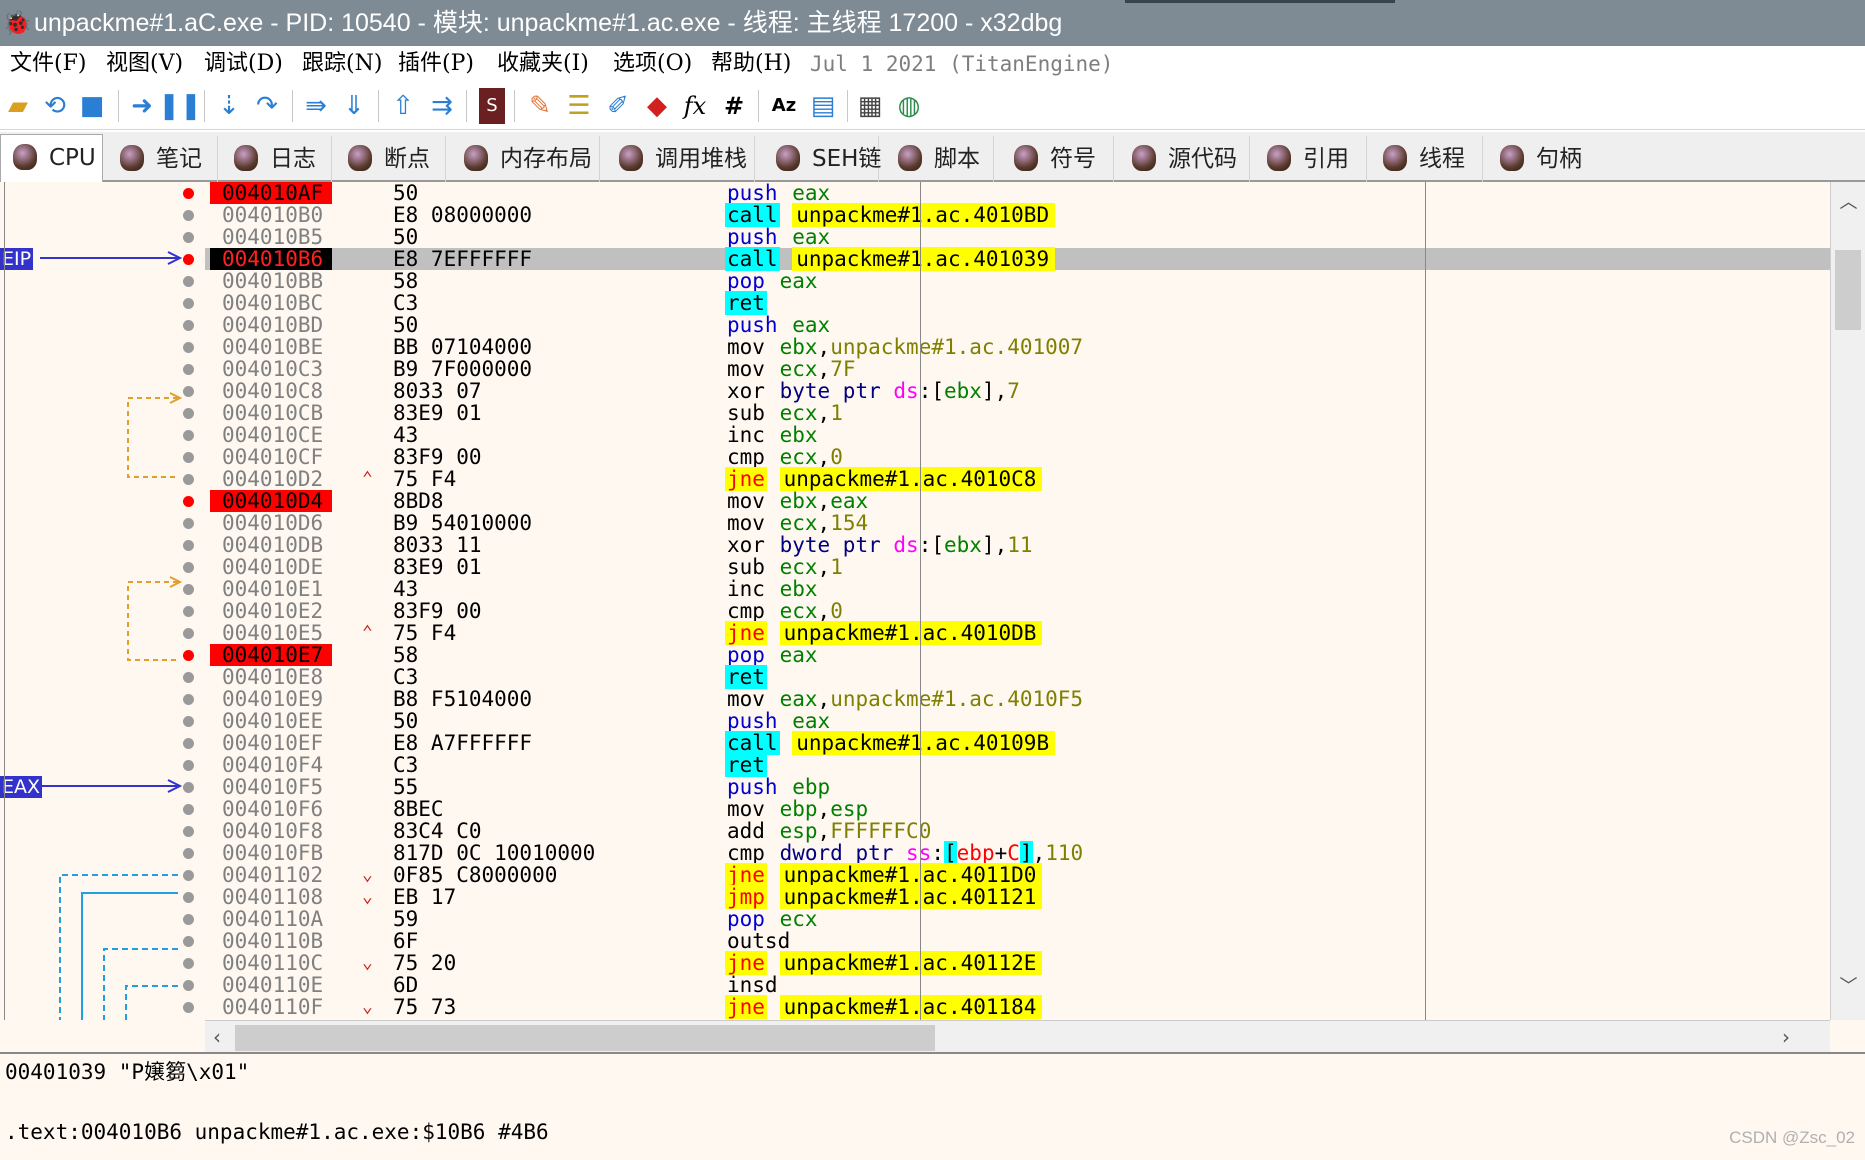 The image size is (1865, 1160). I want to click on step-over-icon: ↷, so click(267, 106).